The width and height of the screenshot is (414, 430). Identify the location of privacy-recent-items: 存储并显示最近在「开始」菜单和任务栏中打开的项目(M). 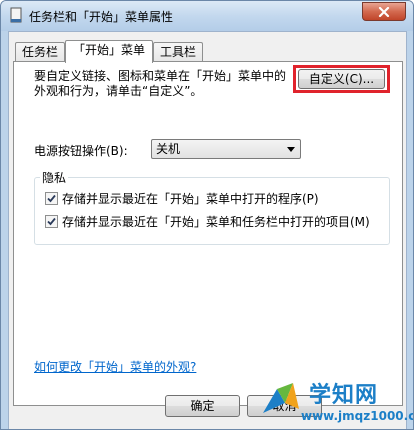
(207, 221).